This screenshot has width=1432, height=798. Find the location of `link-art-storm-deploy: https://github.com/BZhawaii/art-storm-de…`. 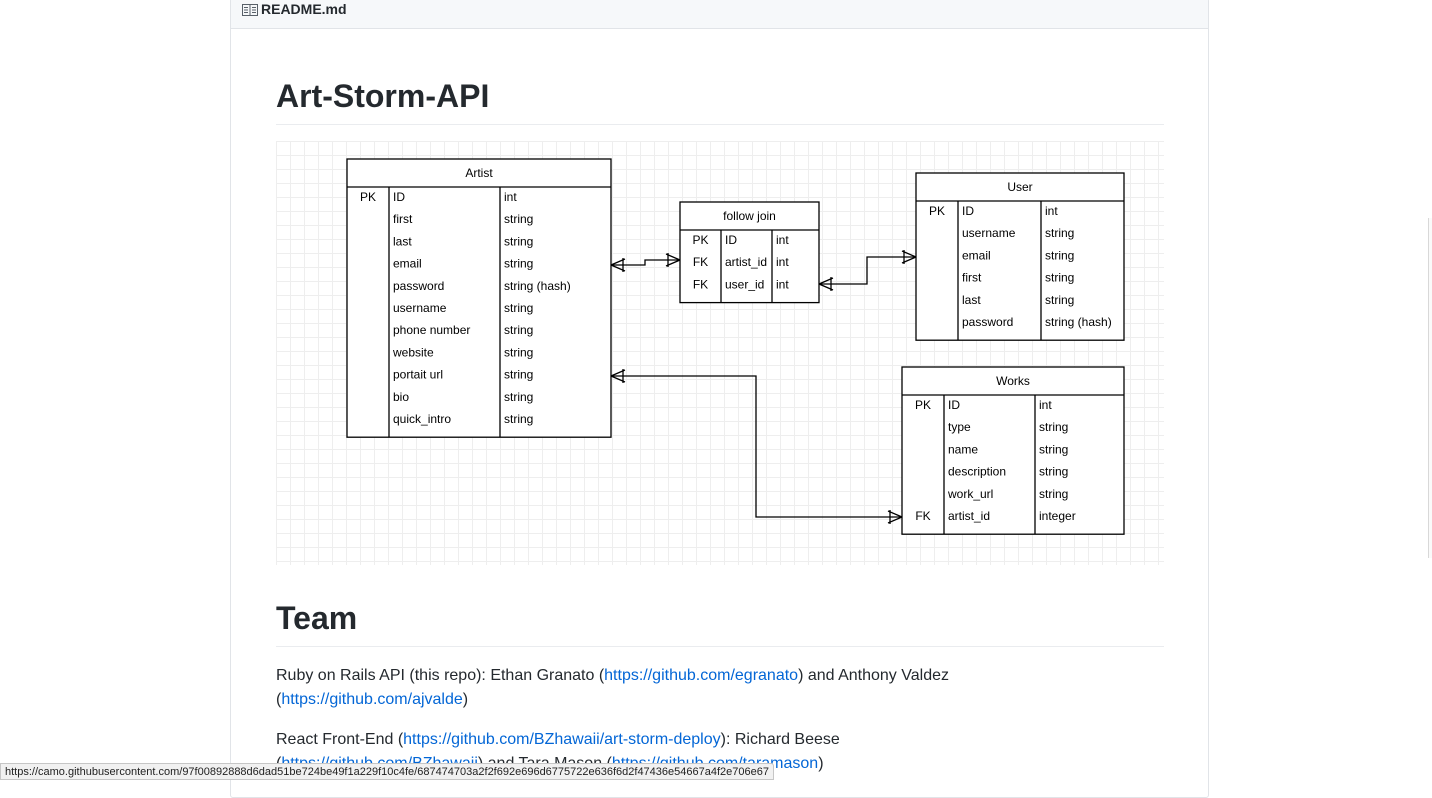

link-art-storm-deploy: https://github.com/BZhawaii/art-storm-de… is located at coordinates (561, 739).